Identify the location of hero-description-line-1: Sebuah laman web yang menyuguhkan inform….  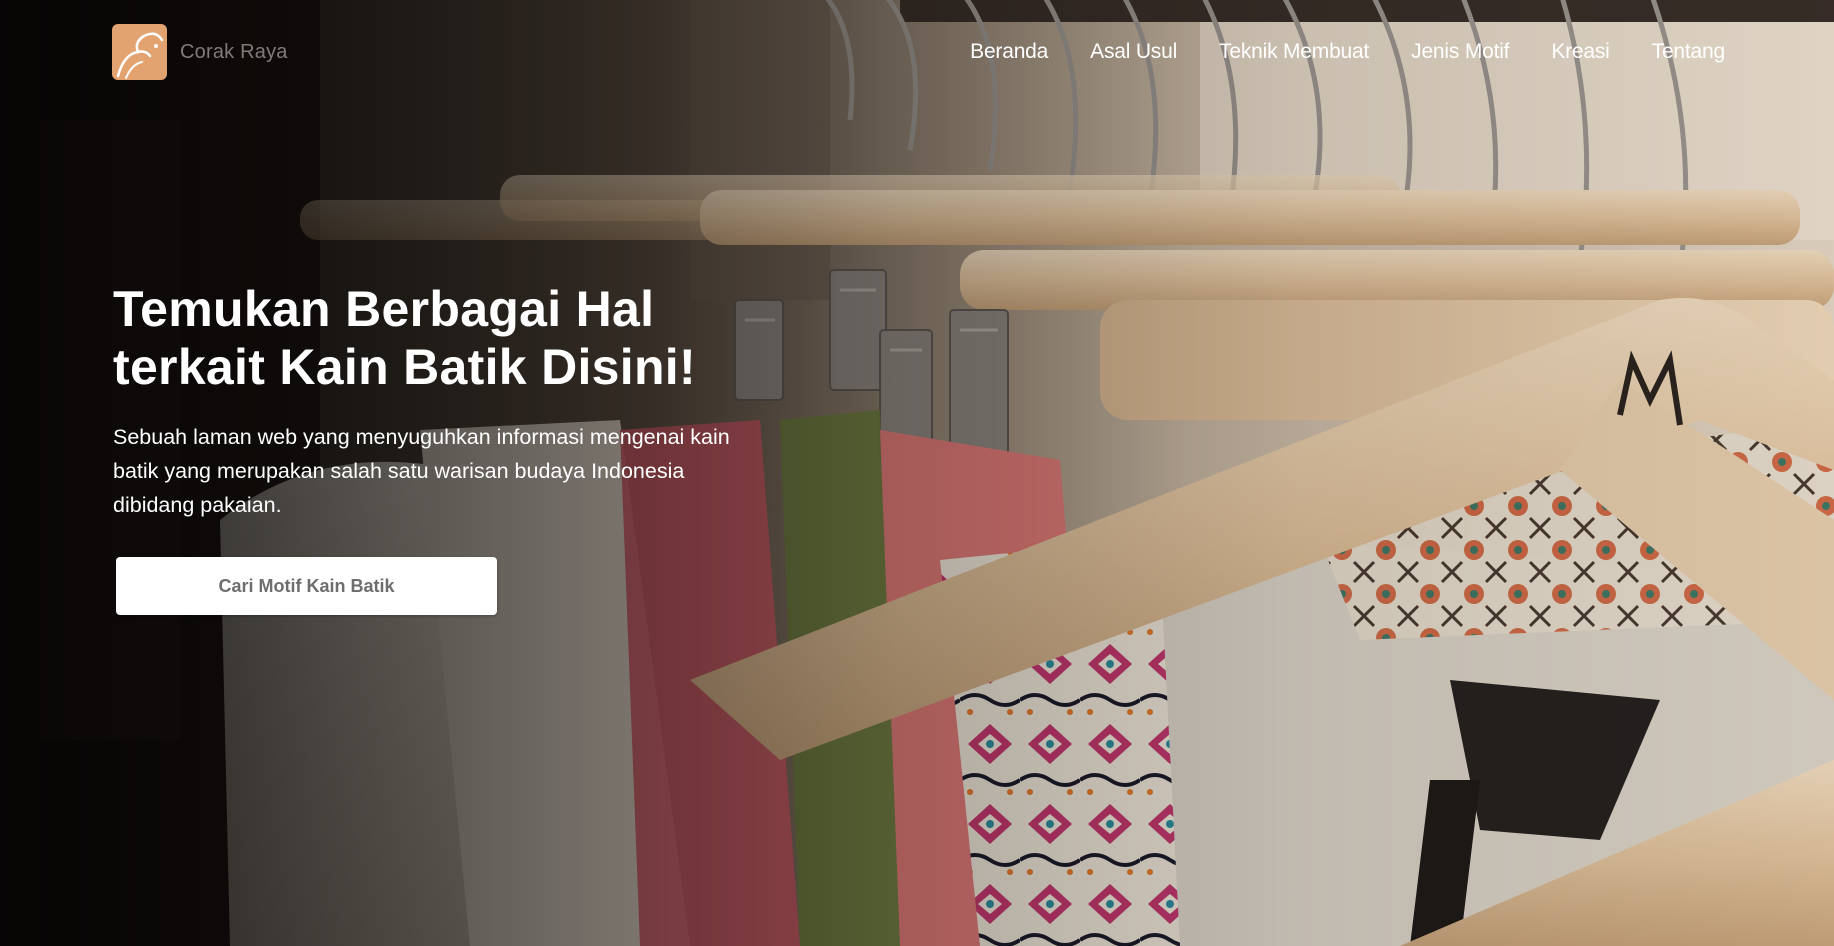
(421, 437).